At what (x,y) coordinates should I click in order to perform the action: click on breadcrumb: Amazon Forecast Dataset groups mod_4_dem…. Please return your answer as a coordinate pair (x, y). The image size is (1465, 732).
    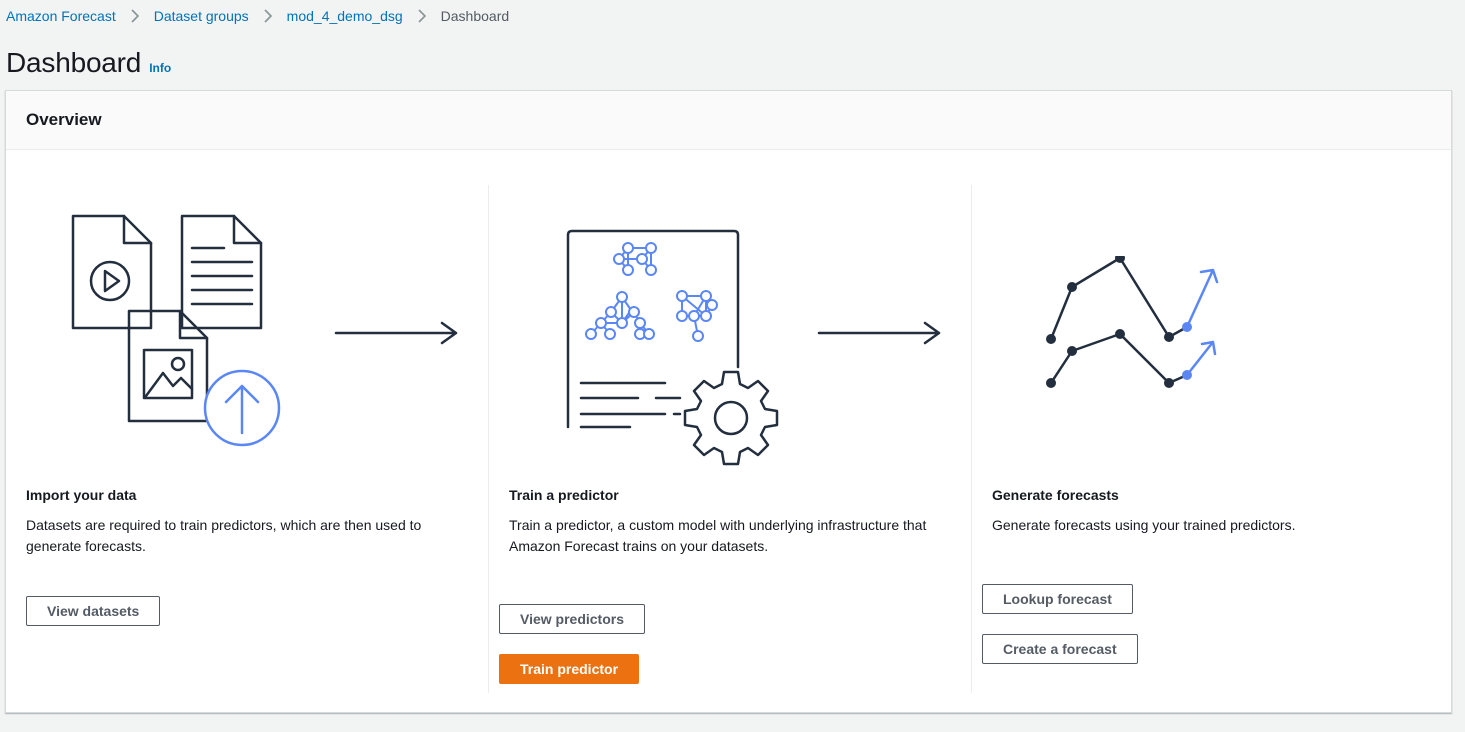
    Looking at the image, I should click on (257, 16).